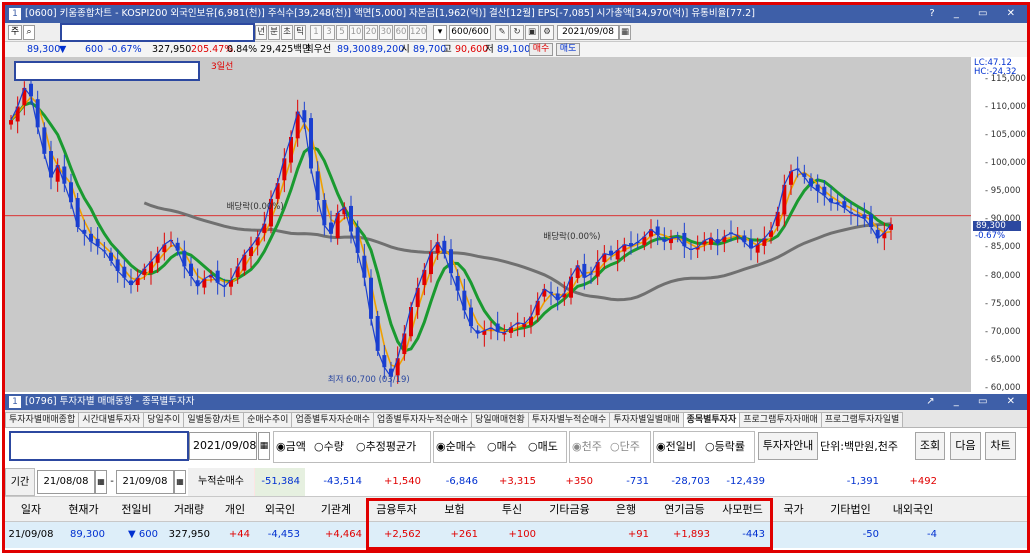  What do you see at coordinates (440, 32) in the screenshot?
I see `dropdown-arrow-icon: ▾` at bounding box center [440, 32].